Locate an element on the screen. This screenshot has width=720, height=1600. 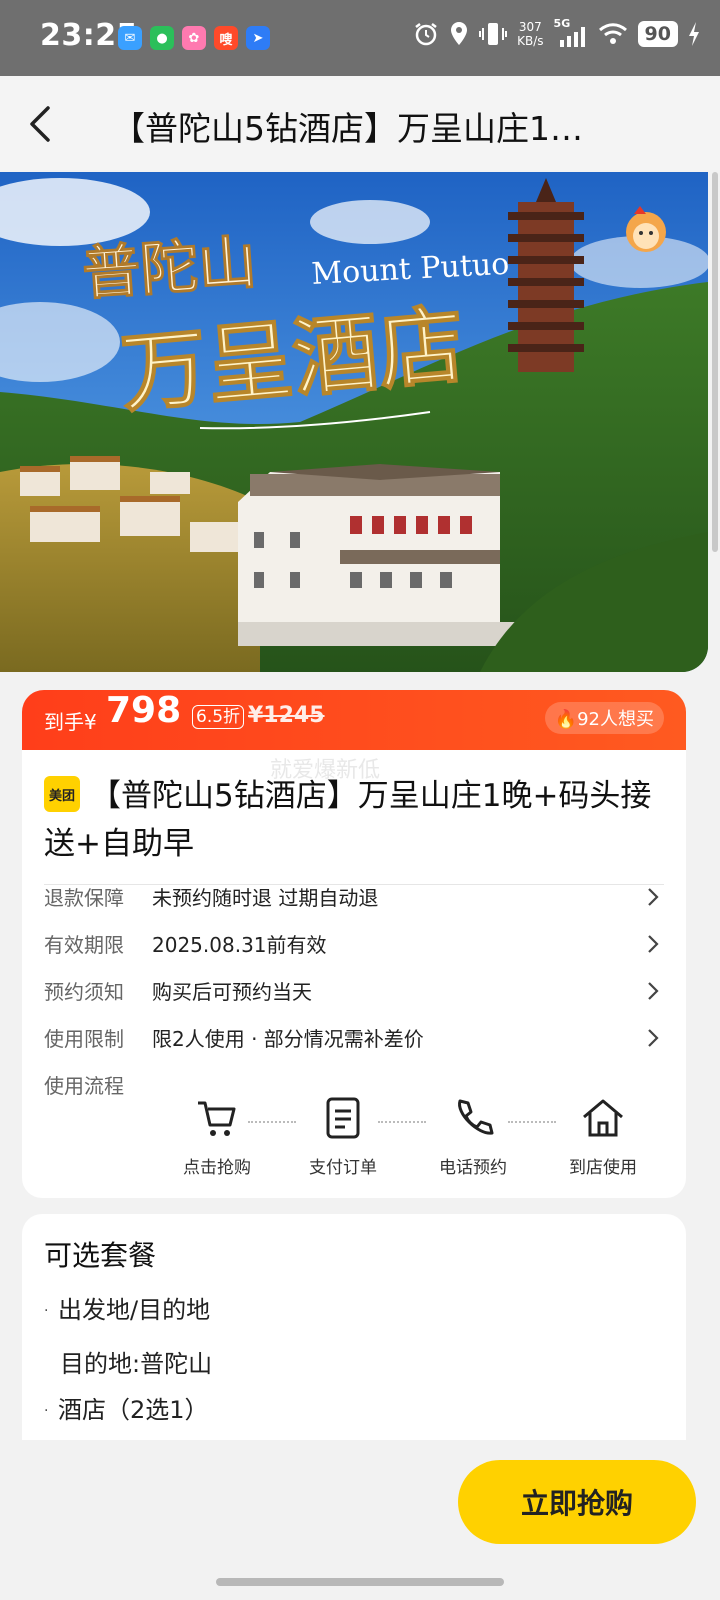
current-price: 798 is located at coordinates (144, 710).